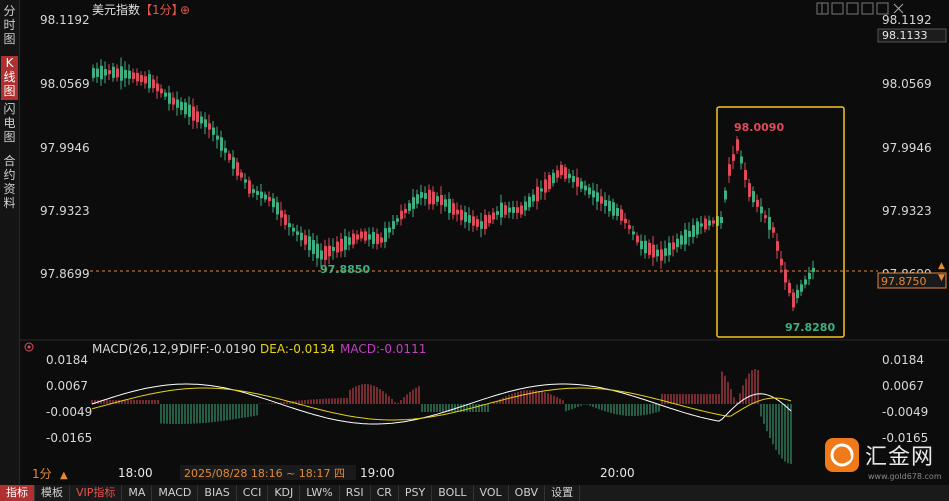 Image resolution: width=949 pixels, height=501 pixels. What do you see at coordinates (355, 493) in the screenshot?
I see `indicator-tab-9: RSI` at bounding box center [355, 493].